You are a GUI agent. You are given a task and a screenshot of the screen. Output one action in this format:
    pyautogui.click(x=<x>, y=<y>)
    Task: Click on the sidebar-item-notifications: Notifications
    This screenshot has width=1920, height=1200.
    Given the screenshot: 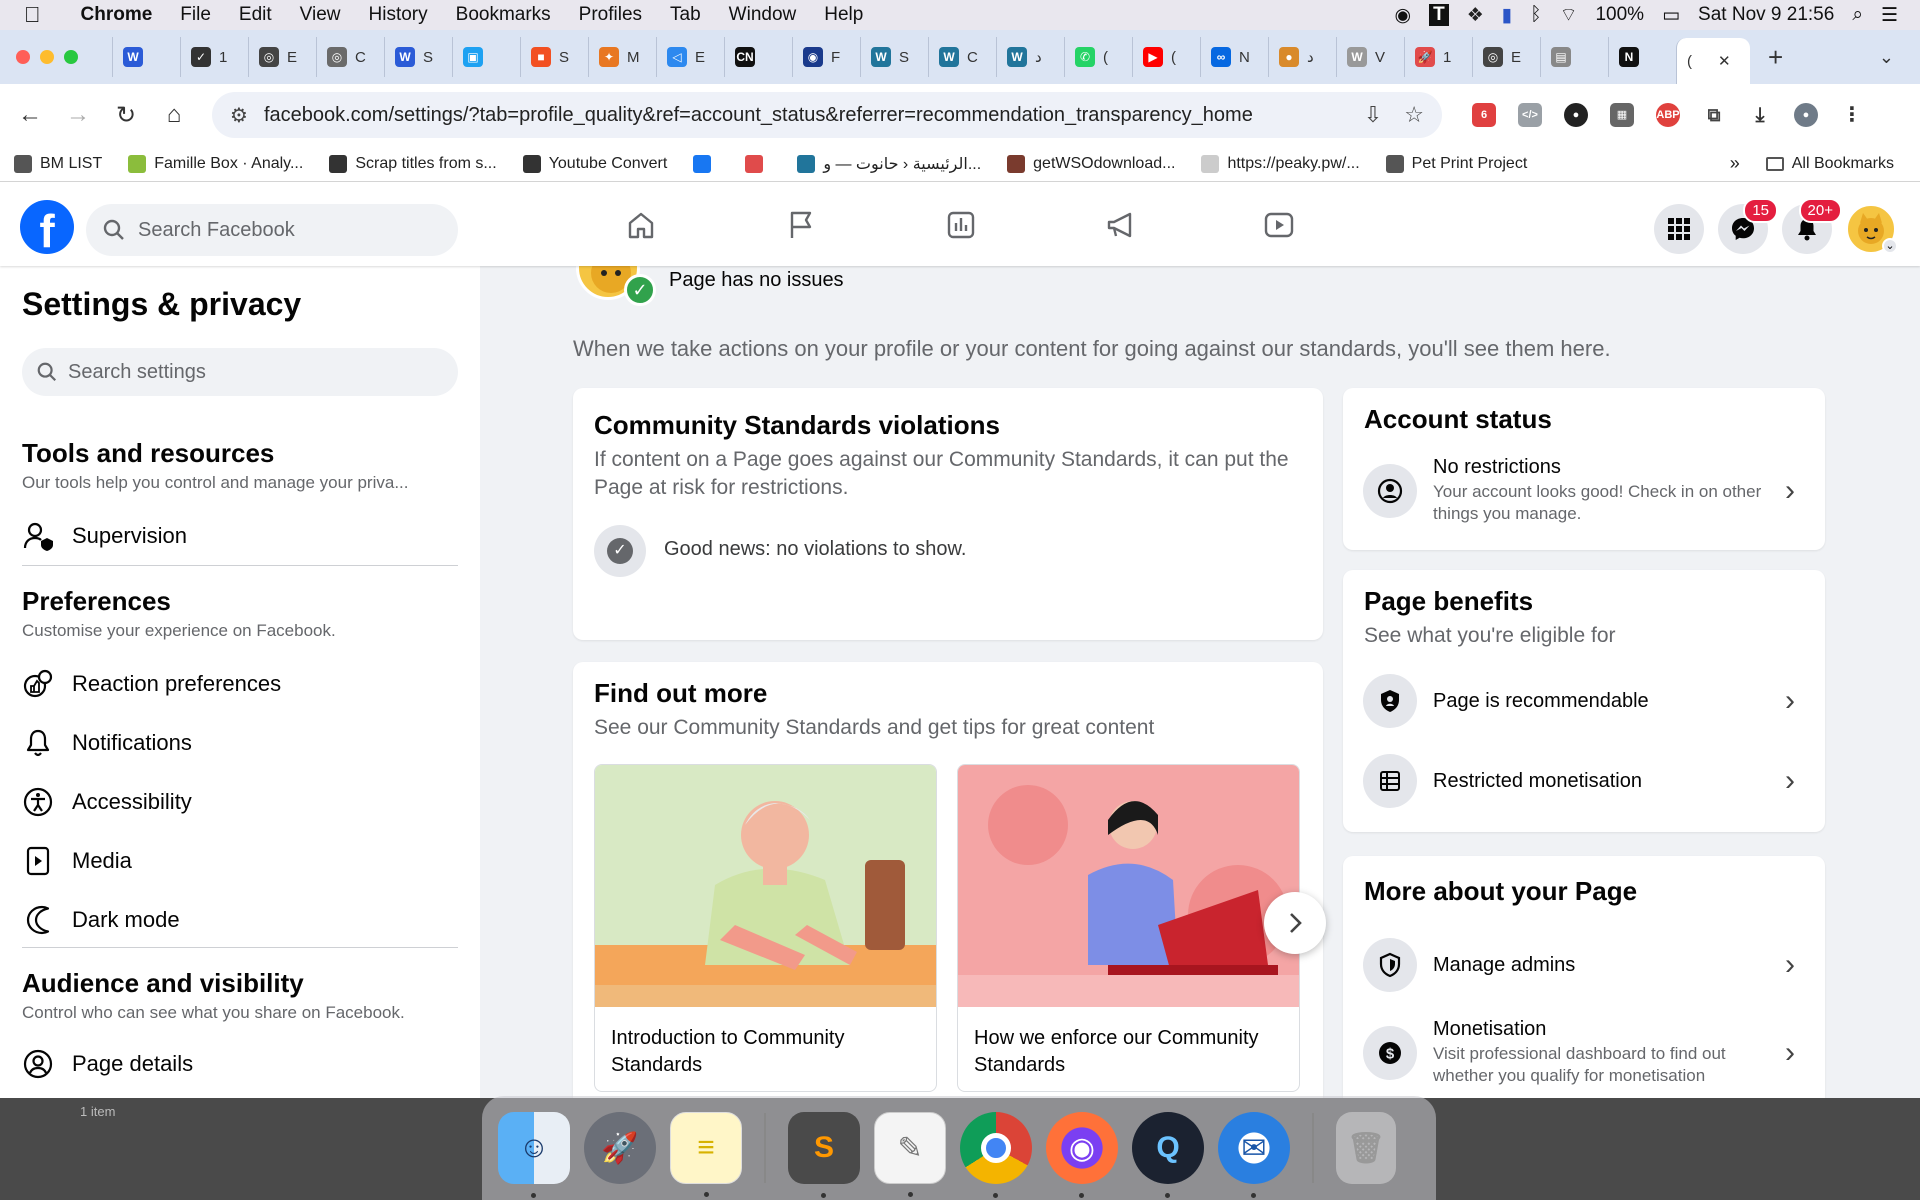 What is the action you would take?
    pyautogui.click(x=107, y=743)
    